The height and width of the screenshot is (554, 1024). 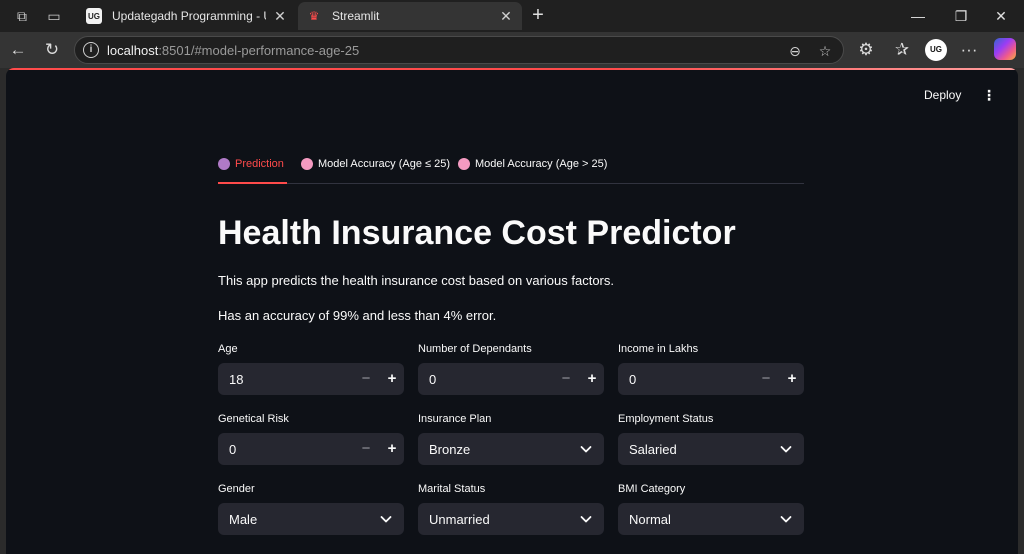 What do you see at coordinates (224, 164) in the screenshot?
I see `crystal-ball-icon` at bounding box center [224, 164].